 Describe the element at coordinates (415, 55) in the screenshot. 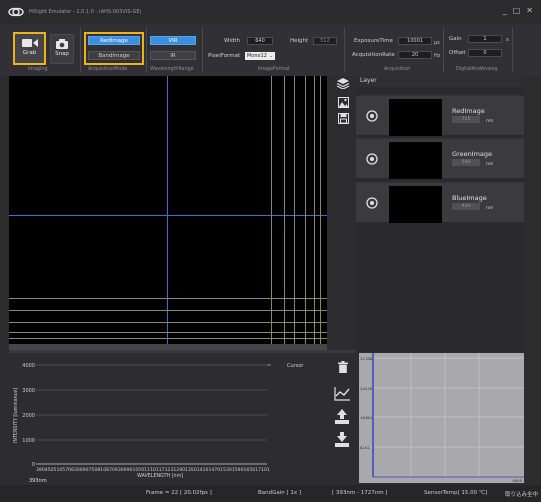

I see `rate-input: 20` at that location.